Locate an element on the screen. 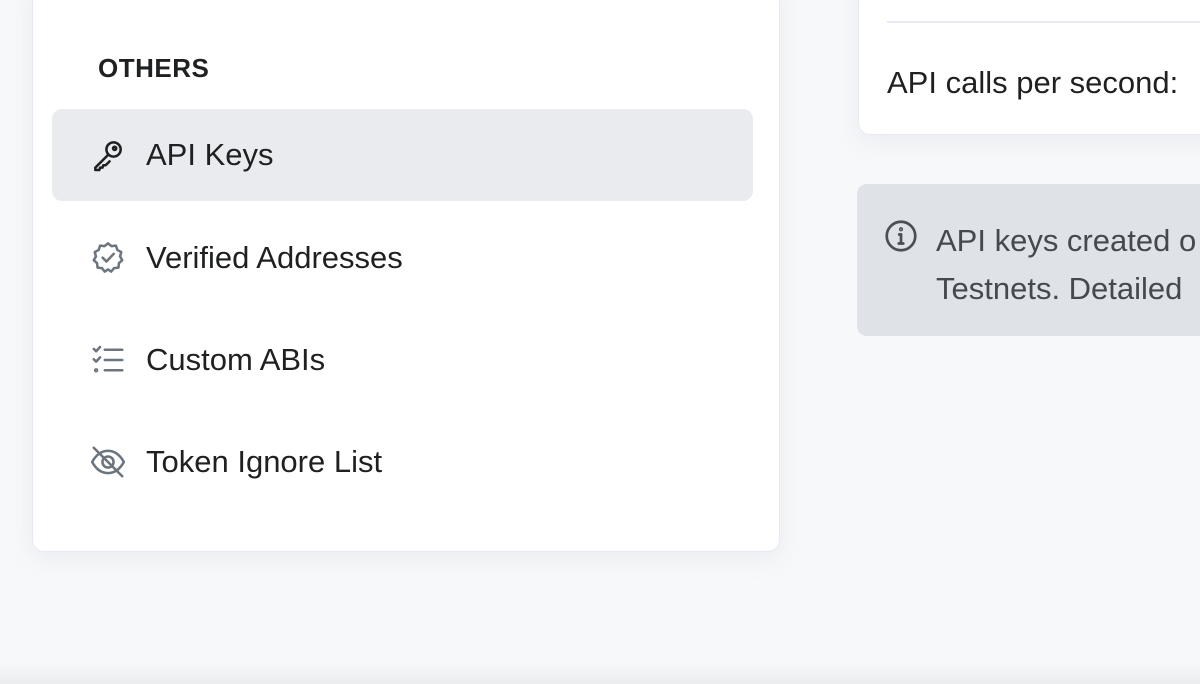 The width and height of the screenshot is (1200, 684). key-icon is located at coordinates (108, 155).